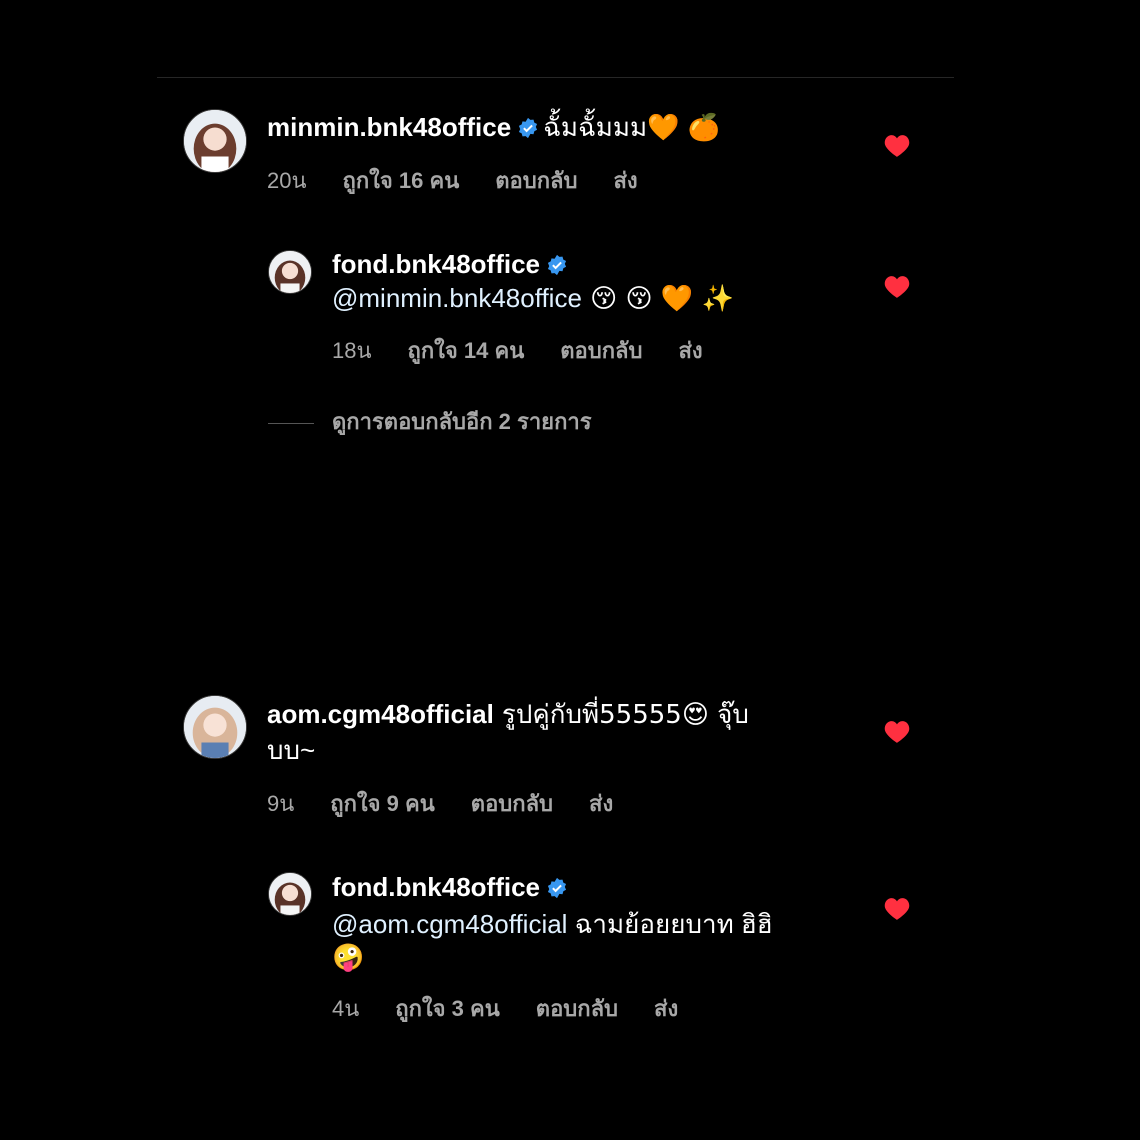 This screenshot has height=1140, width=1140. What do you see at coordinates (449, 924) in the screenshot?
I see `mention-link: @aom.cgm48official` at bounding box center [449, 924].